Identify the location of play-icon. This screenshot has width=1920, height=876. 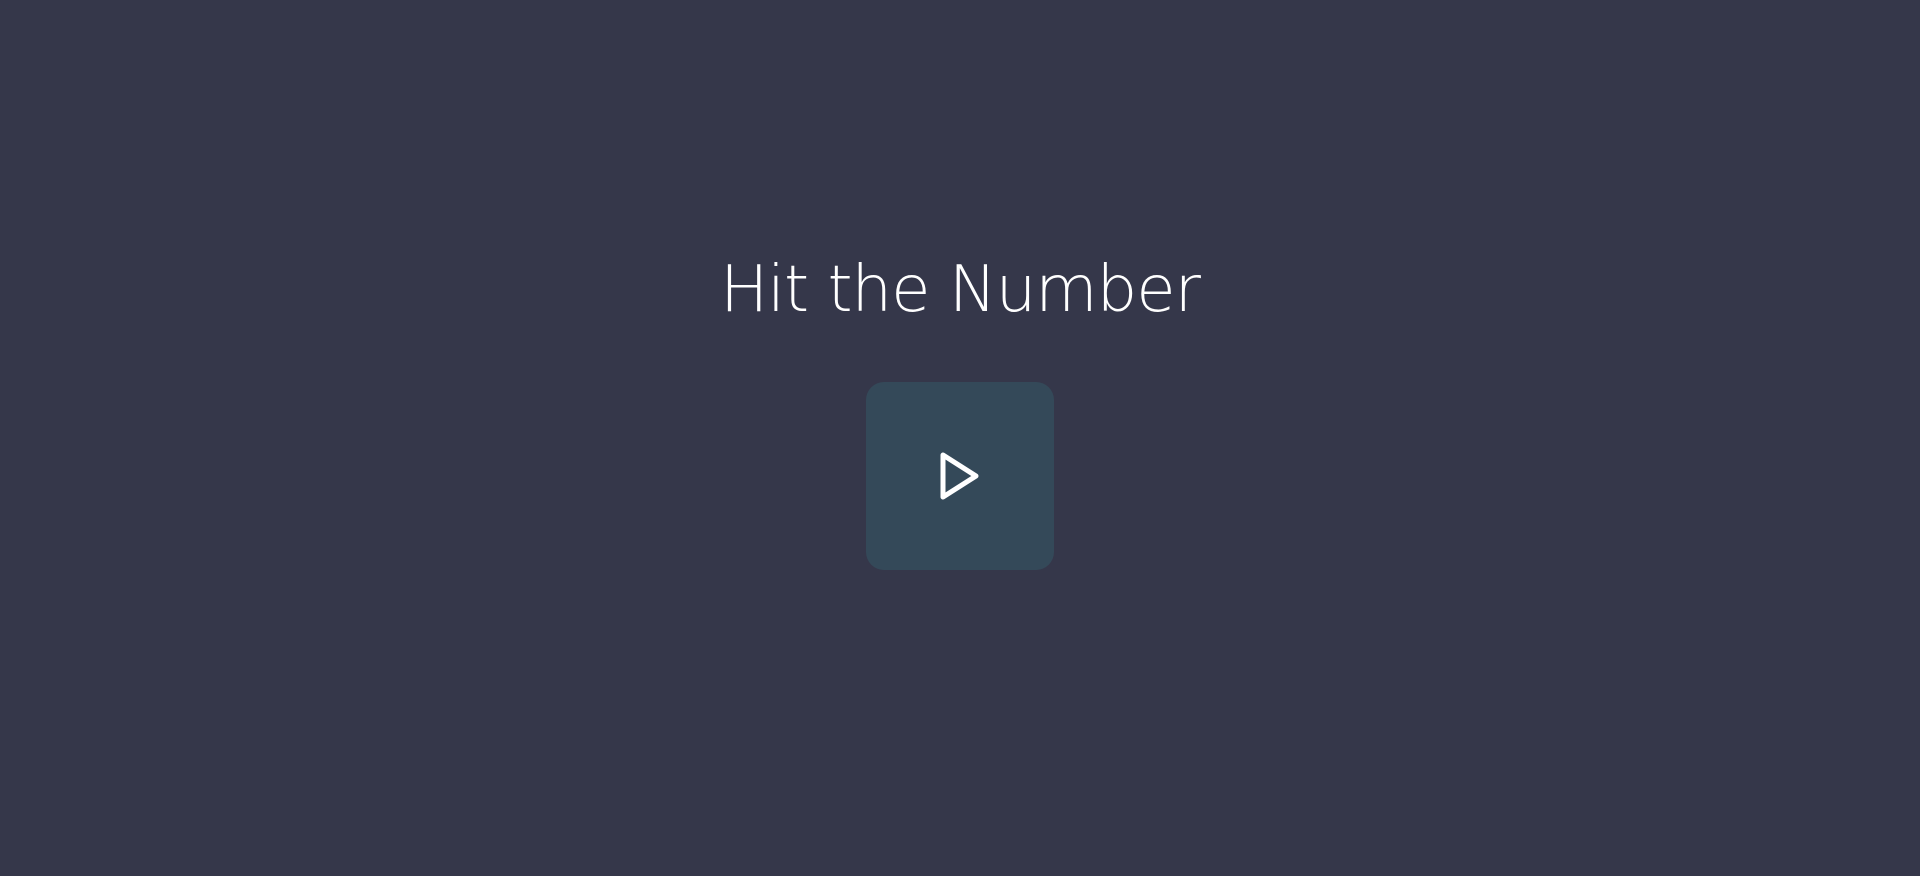
(960, 476).